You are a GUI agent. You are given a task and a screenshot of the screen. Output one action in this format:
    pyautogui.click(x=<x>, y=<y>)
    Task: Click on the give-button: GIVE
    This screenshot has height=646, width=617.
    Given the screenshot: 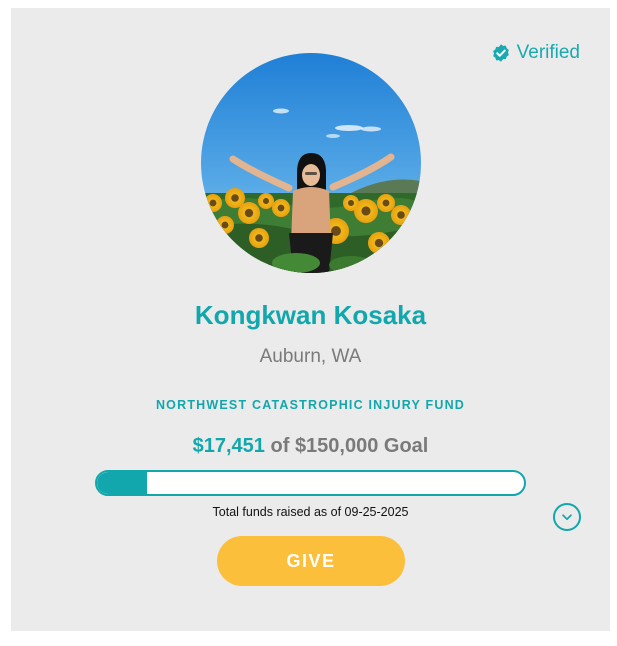 What is the action you would take?
    pyautogui.click(x=311, y=561)
    